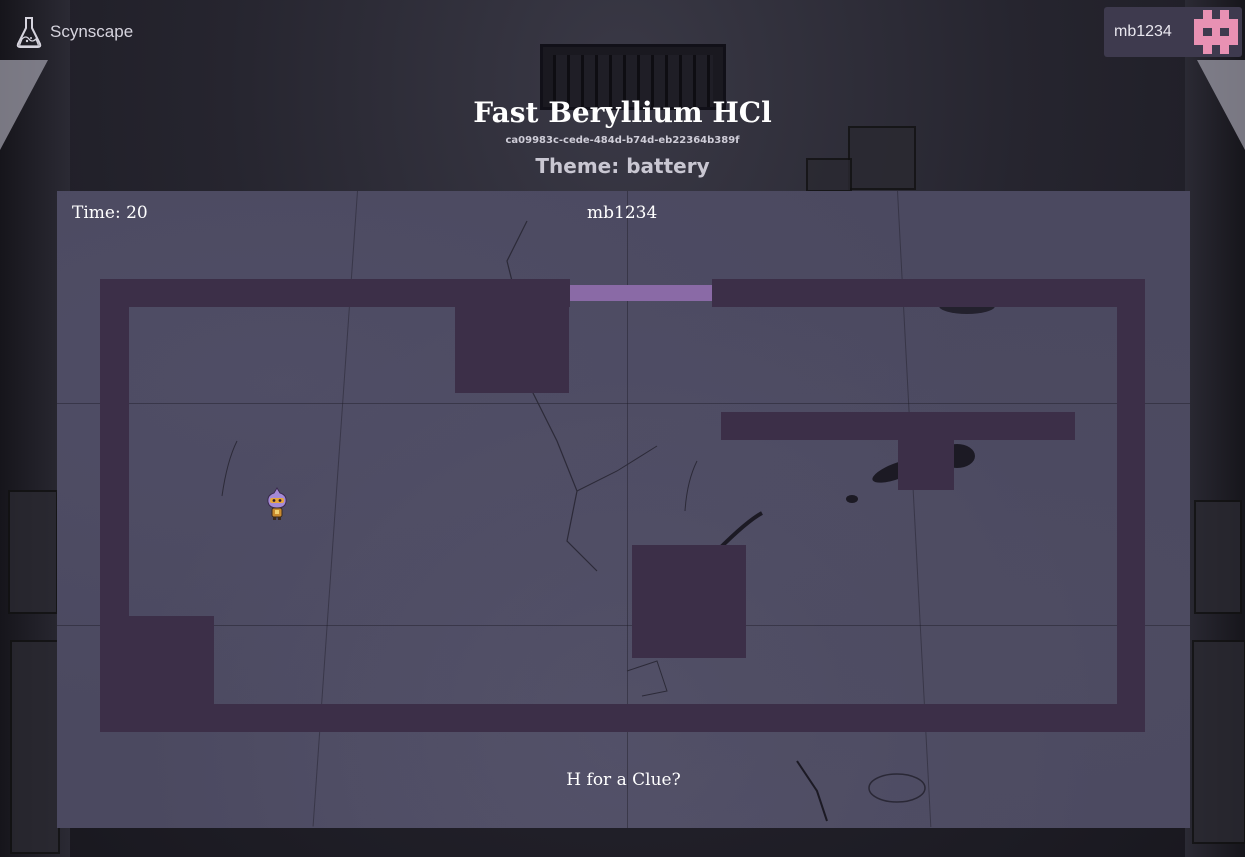  What do you see at coordinates (277, 503) in the screenshot?
I see `player-sprite` at bounding box center [277, 503].